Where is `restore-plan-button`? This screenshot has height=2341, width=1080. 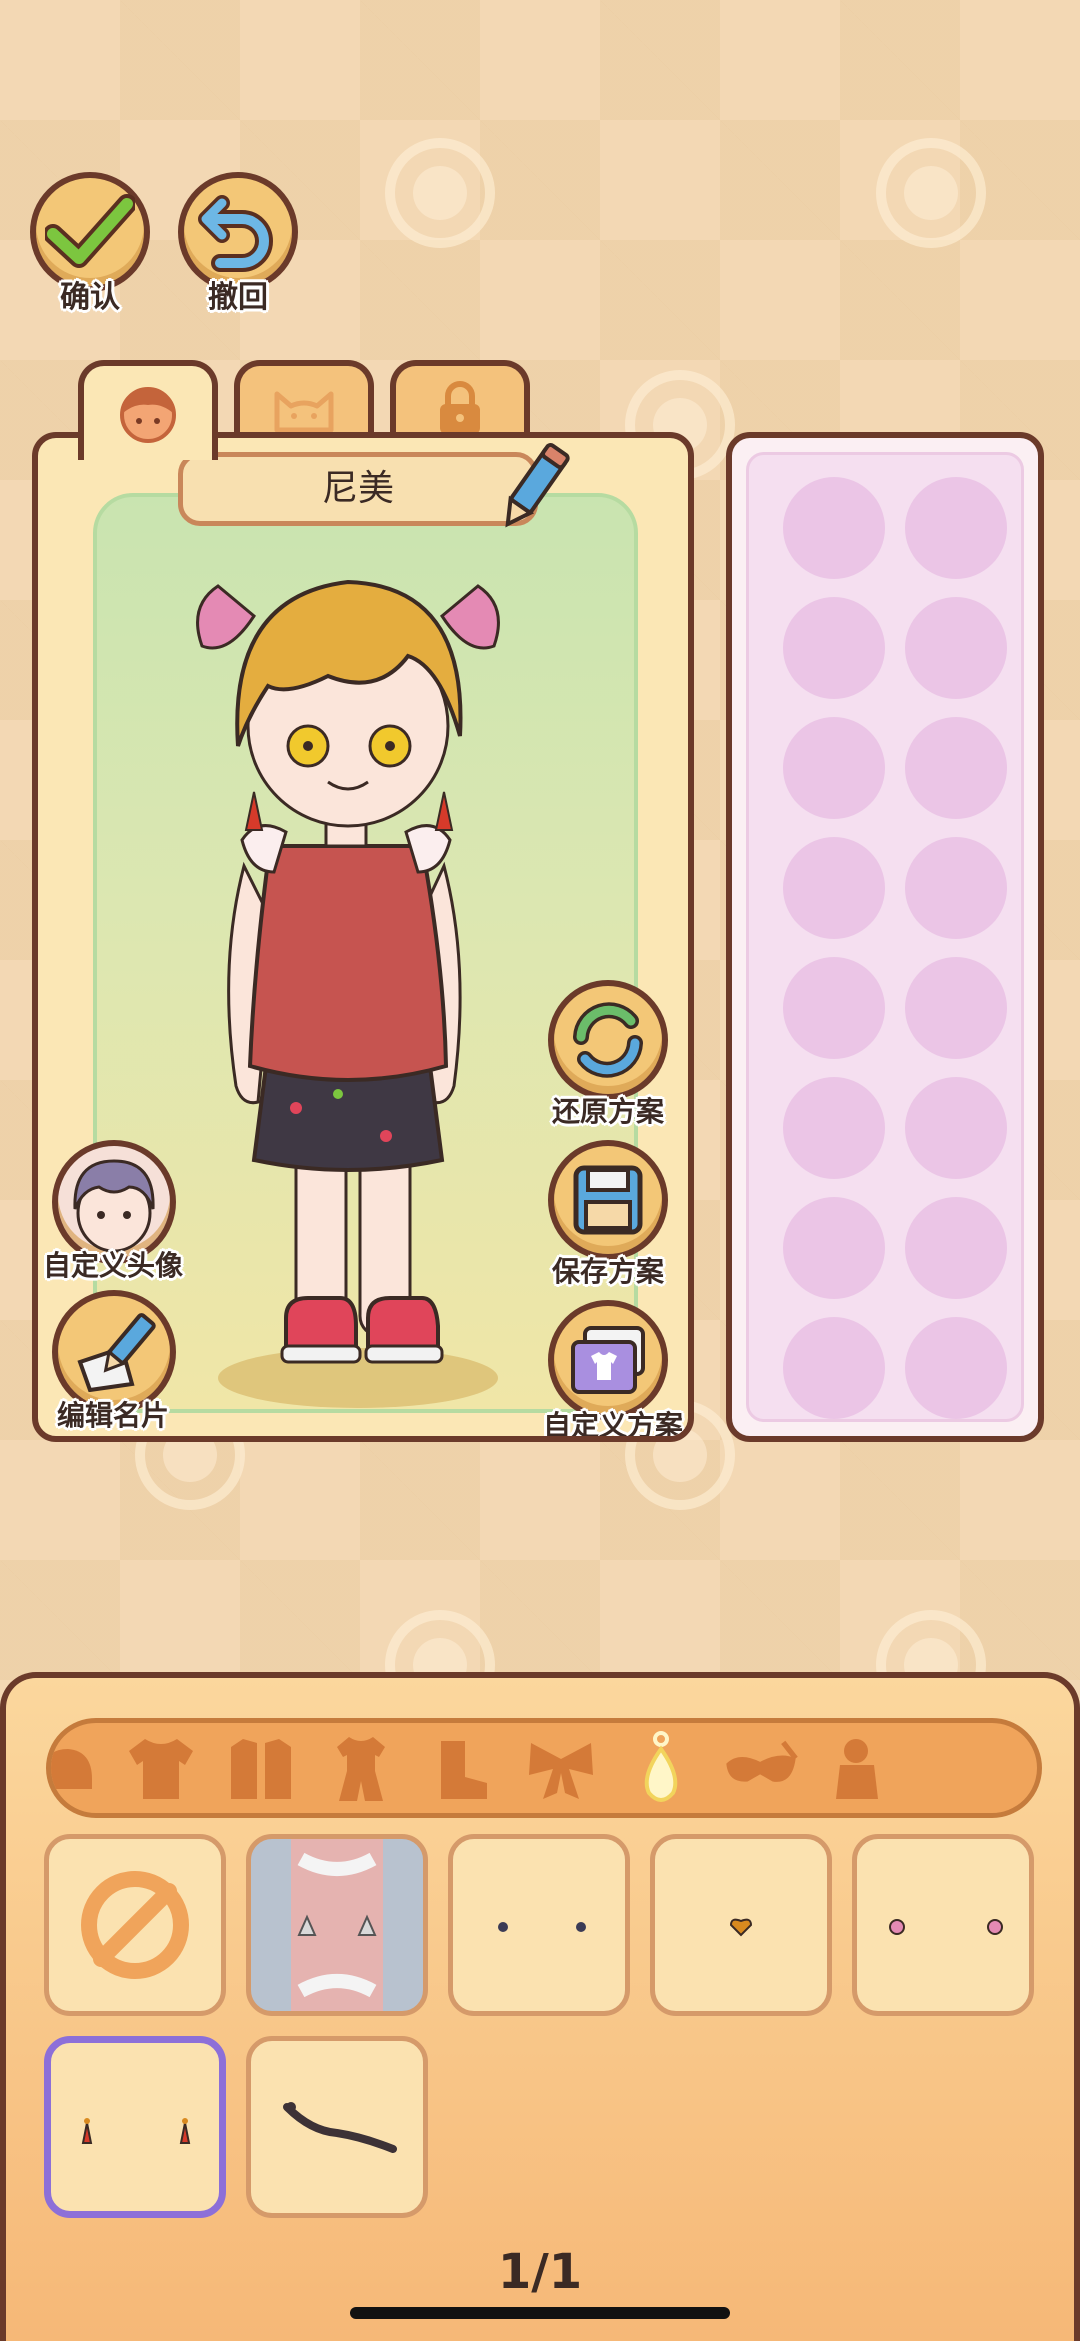
restore-plan-button is located at coordinates (608, 1040).